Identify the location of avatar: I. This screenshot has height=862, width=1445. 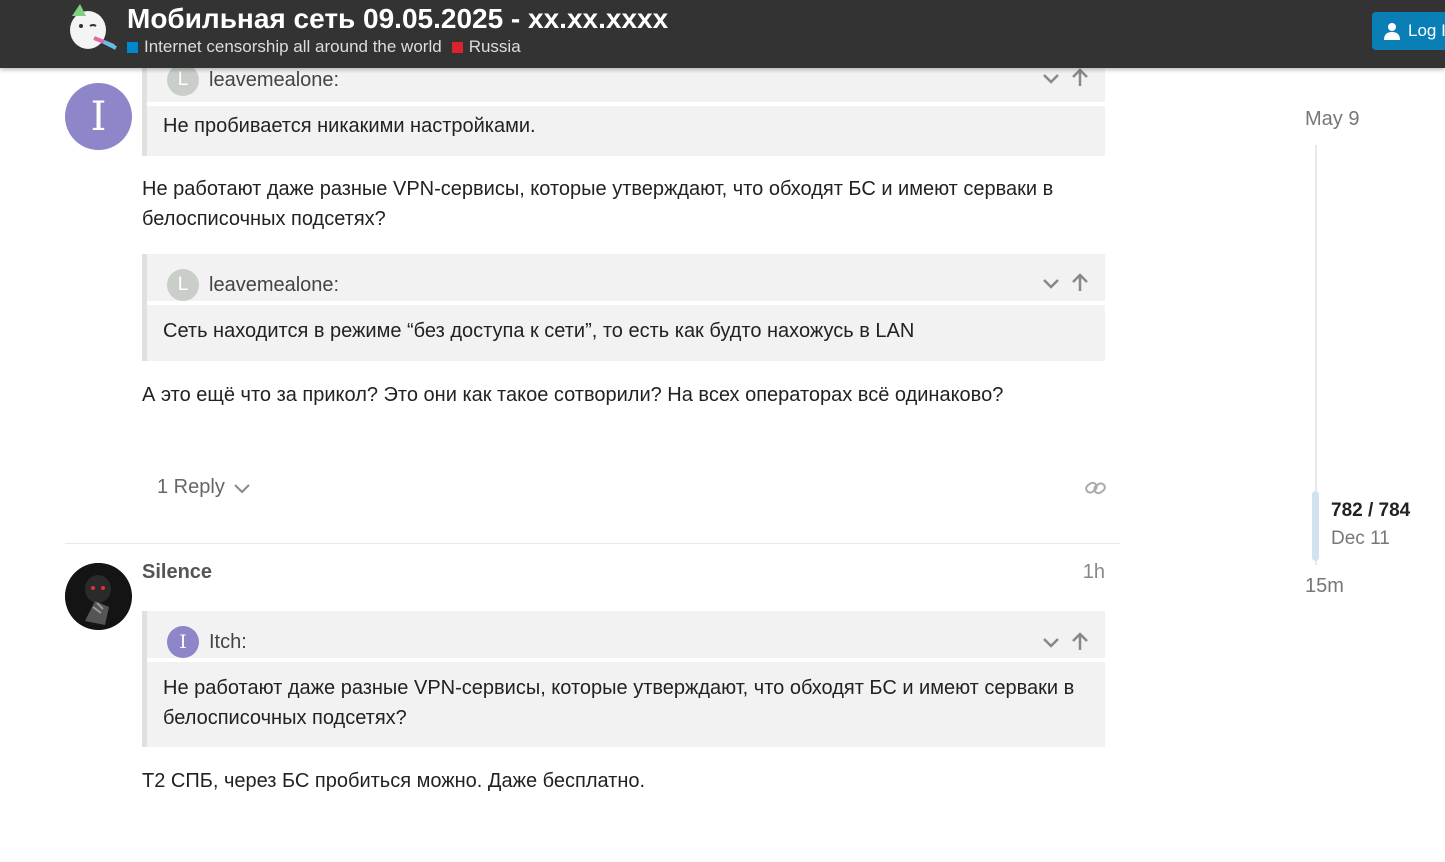
(98, 116).